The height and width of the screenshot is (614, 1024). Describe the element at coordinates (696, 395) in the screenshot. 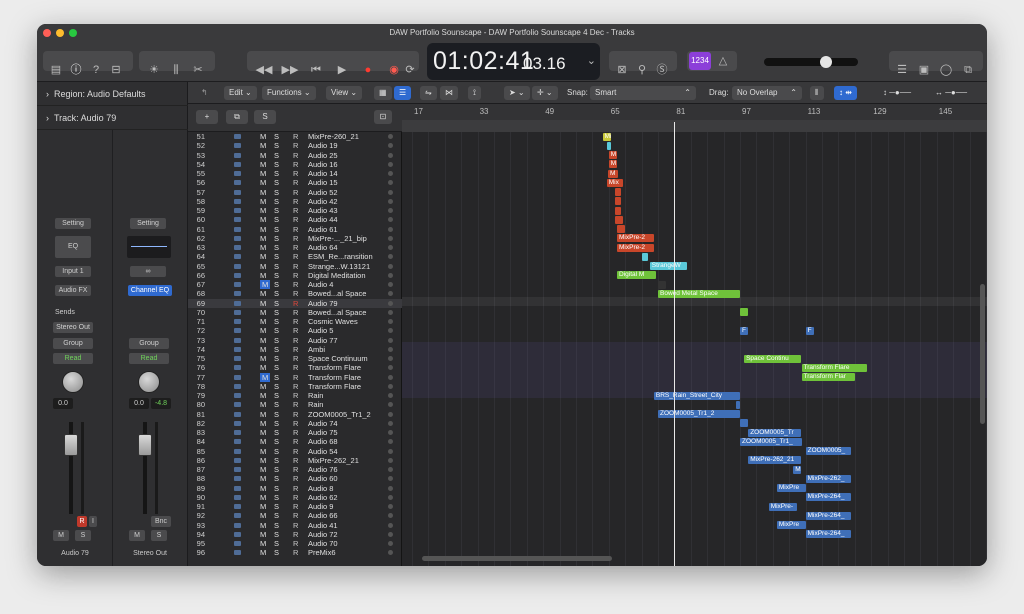

I see `audio-region: BRS_Rain_Street_City` at that location.